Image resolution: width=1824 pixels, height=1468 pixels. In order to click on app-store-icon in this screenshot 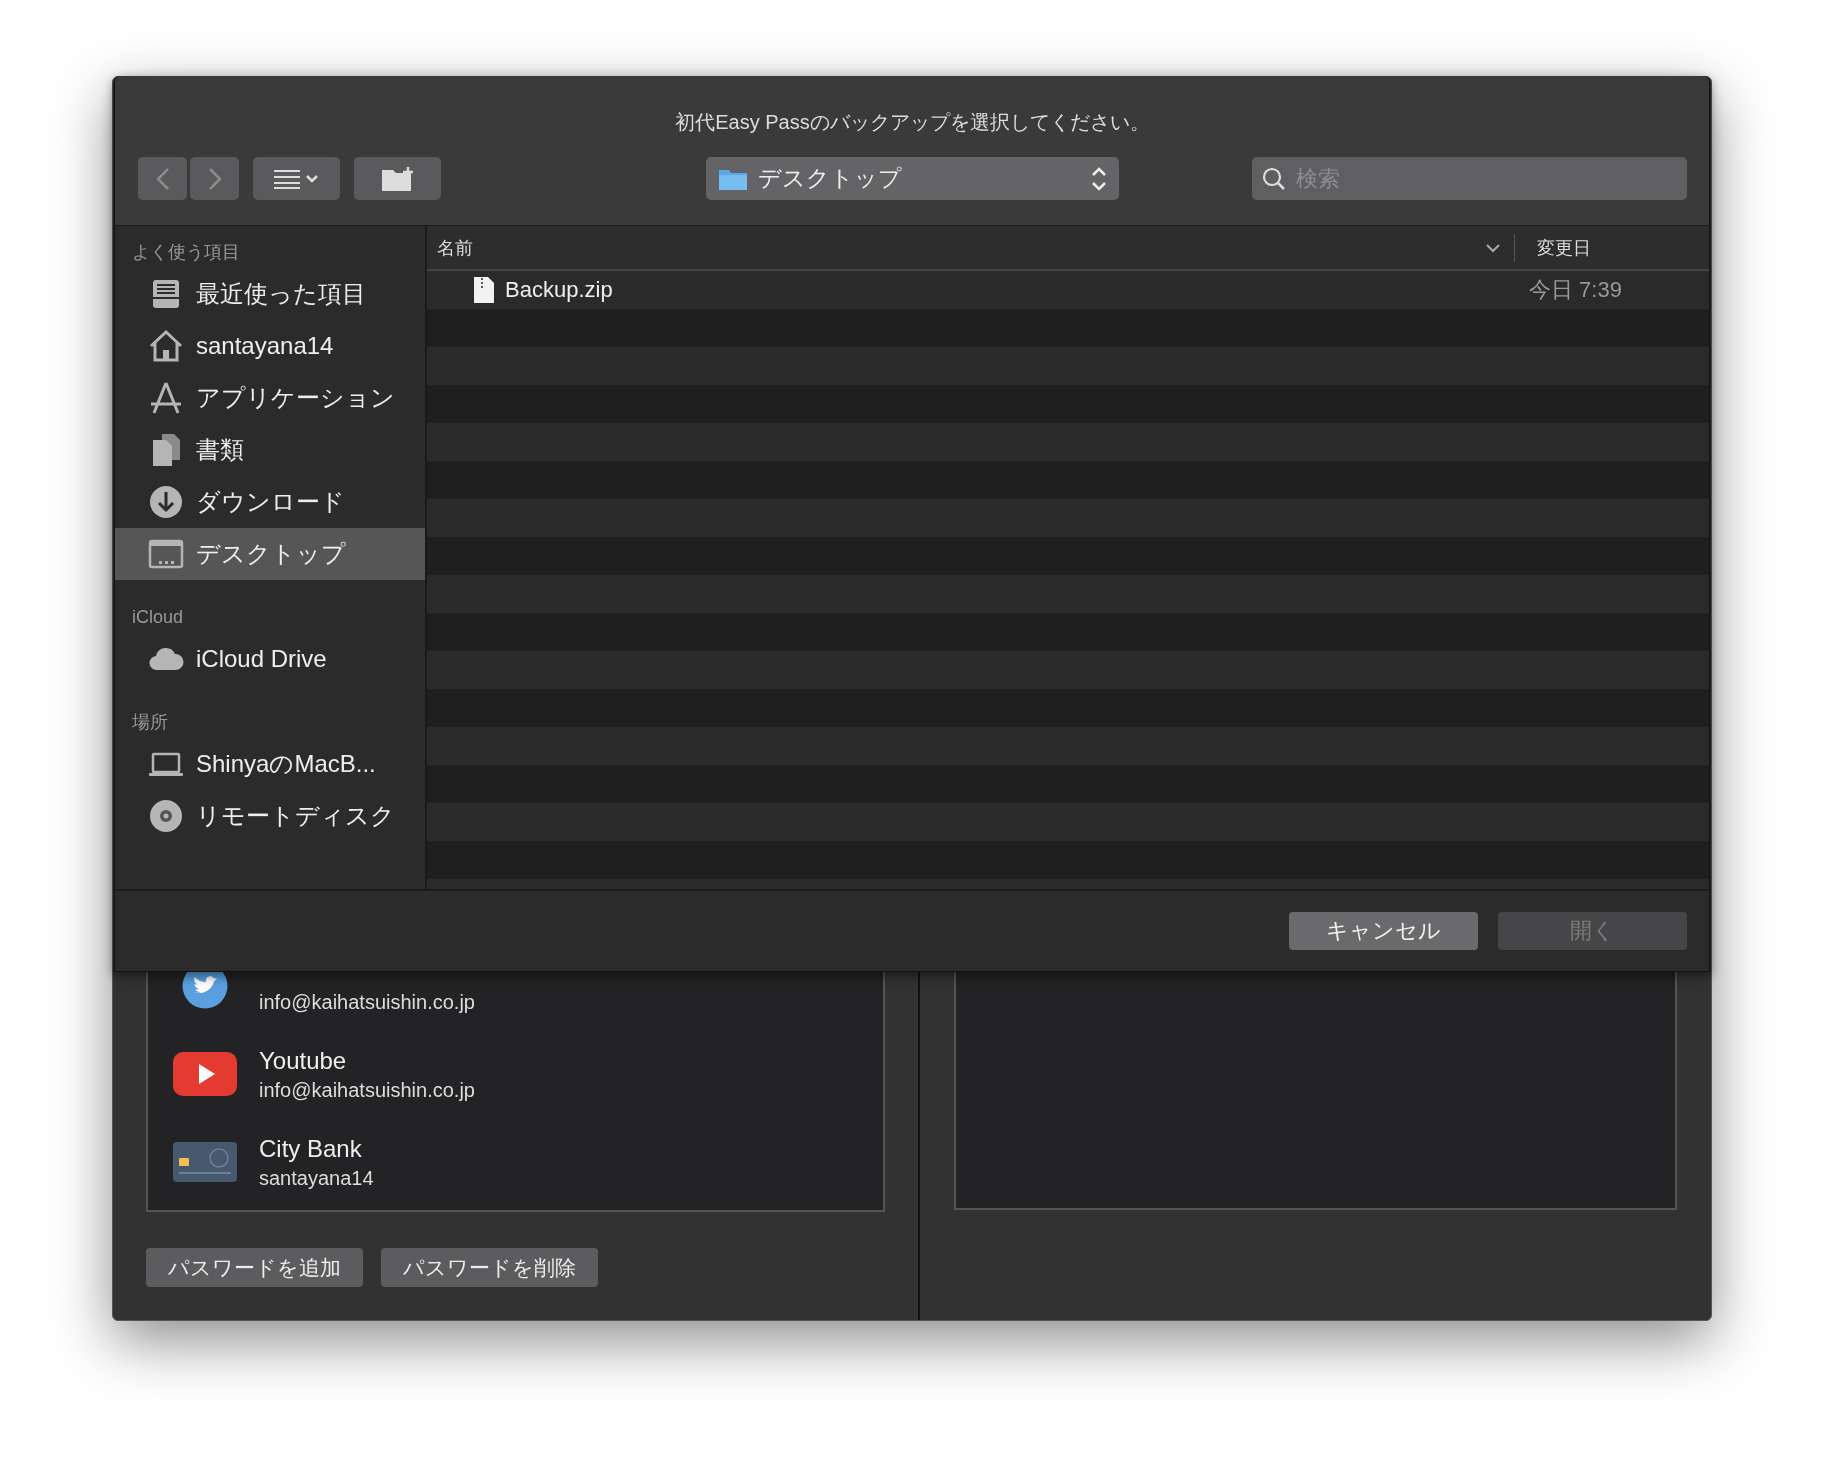, I will do `click(166, 398)`.